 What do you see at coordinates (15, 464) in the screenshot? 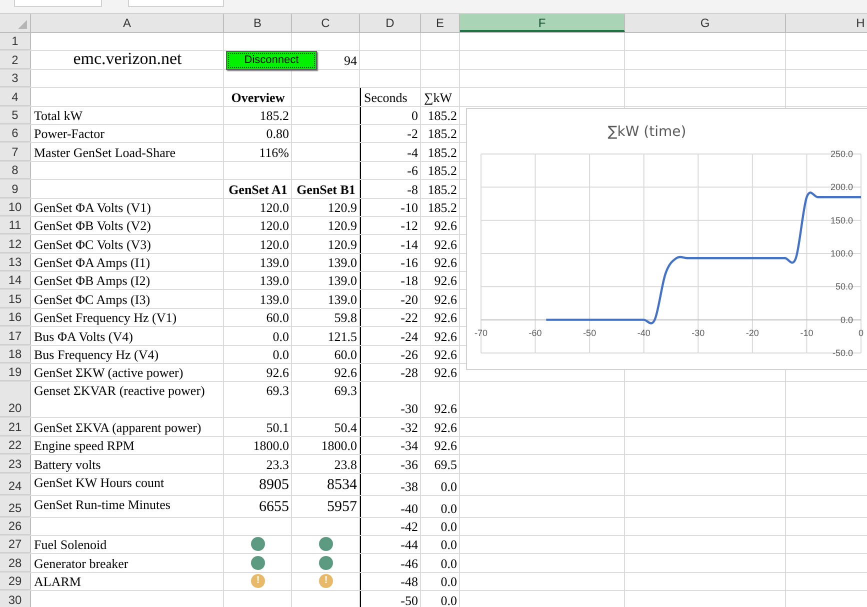
I see `row-header: 23` at bounding box center [15, 464].